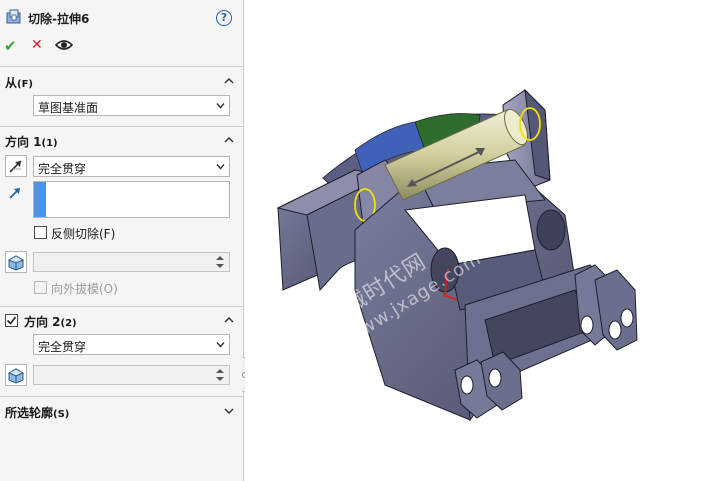  What do you see at coordinates (229, 411) in the screenshot?
I see `expand-contours-icon` at bounding box center [229, 411].